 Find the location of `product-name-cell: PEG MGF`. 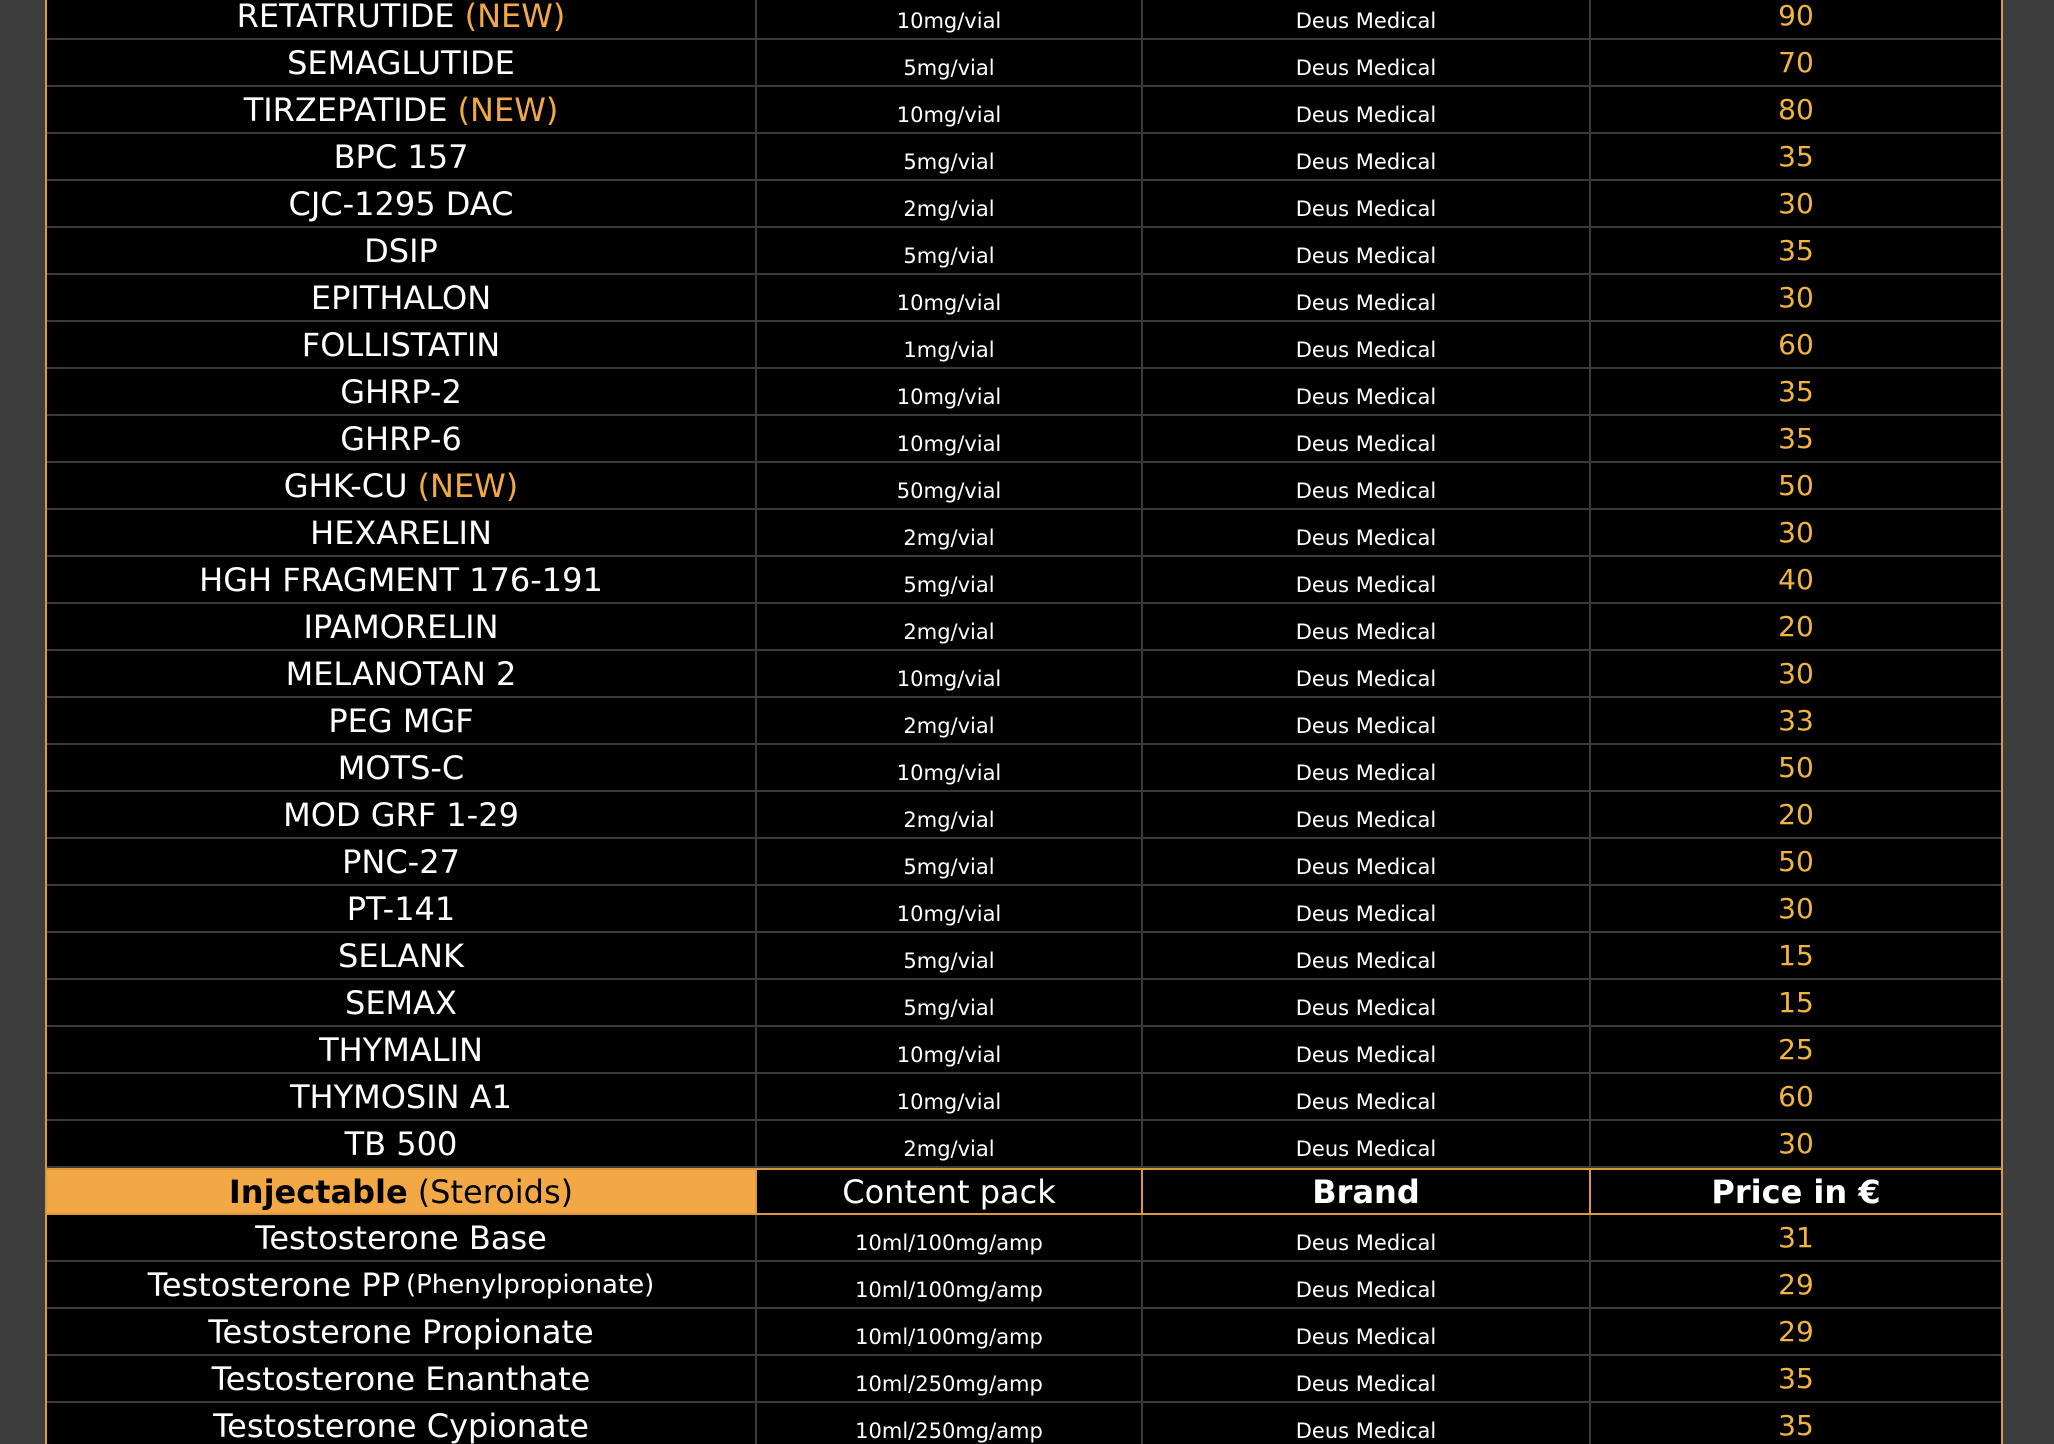

product-name-cell: PEG MGF is located at coordinates (402, 720).